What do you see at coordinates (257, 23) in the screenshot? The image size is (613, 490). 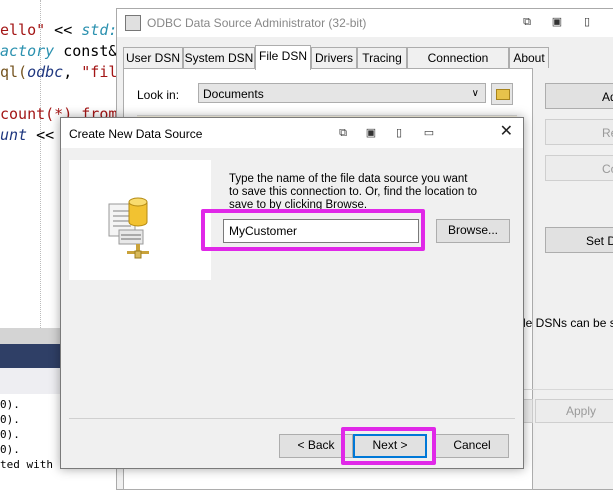 I see `odbc-window-title: ODBC Data Source Administrator (32-bit)` at bounding box center [257, 23].